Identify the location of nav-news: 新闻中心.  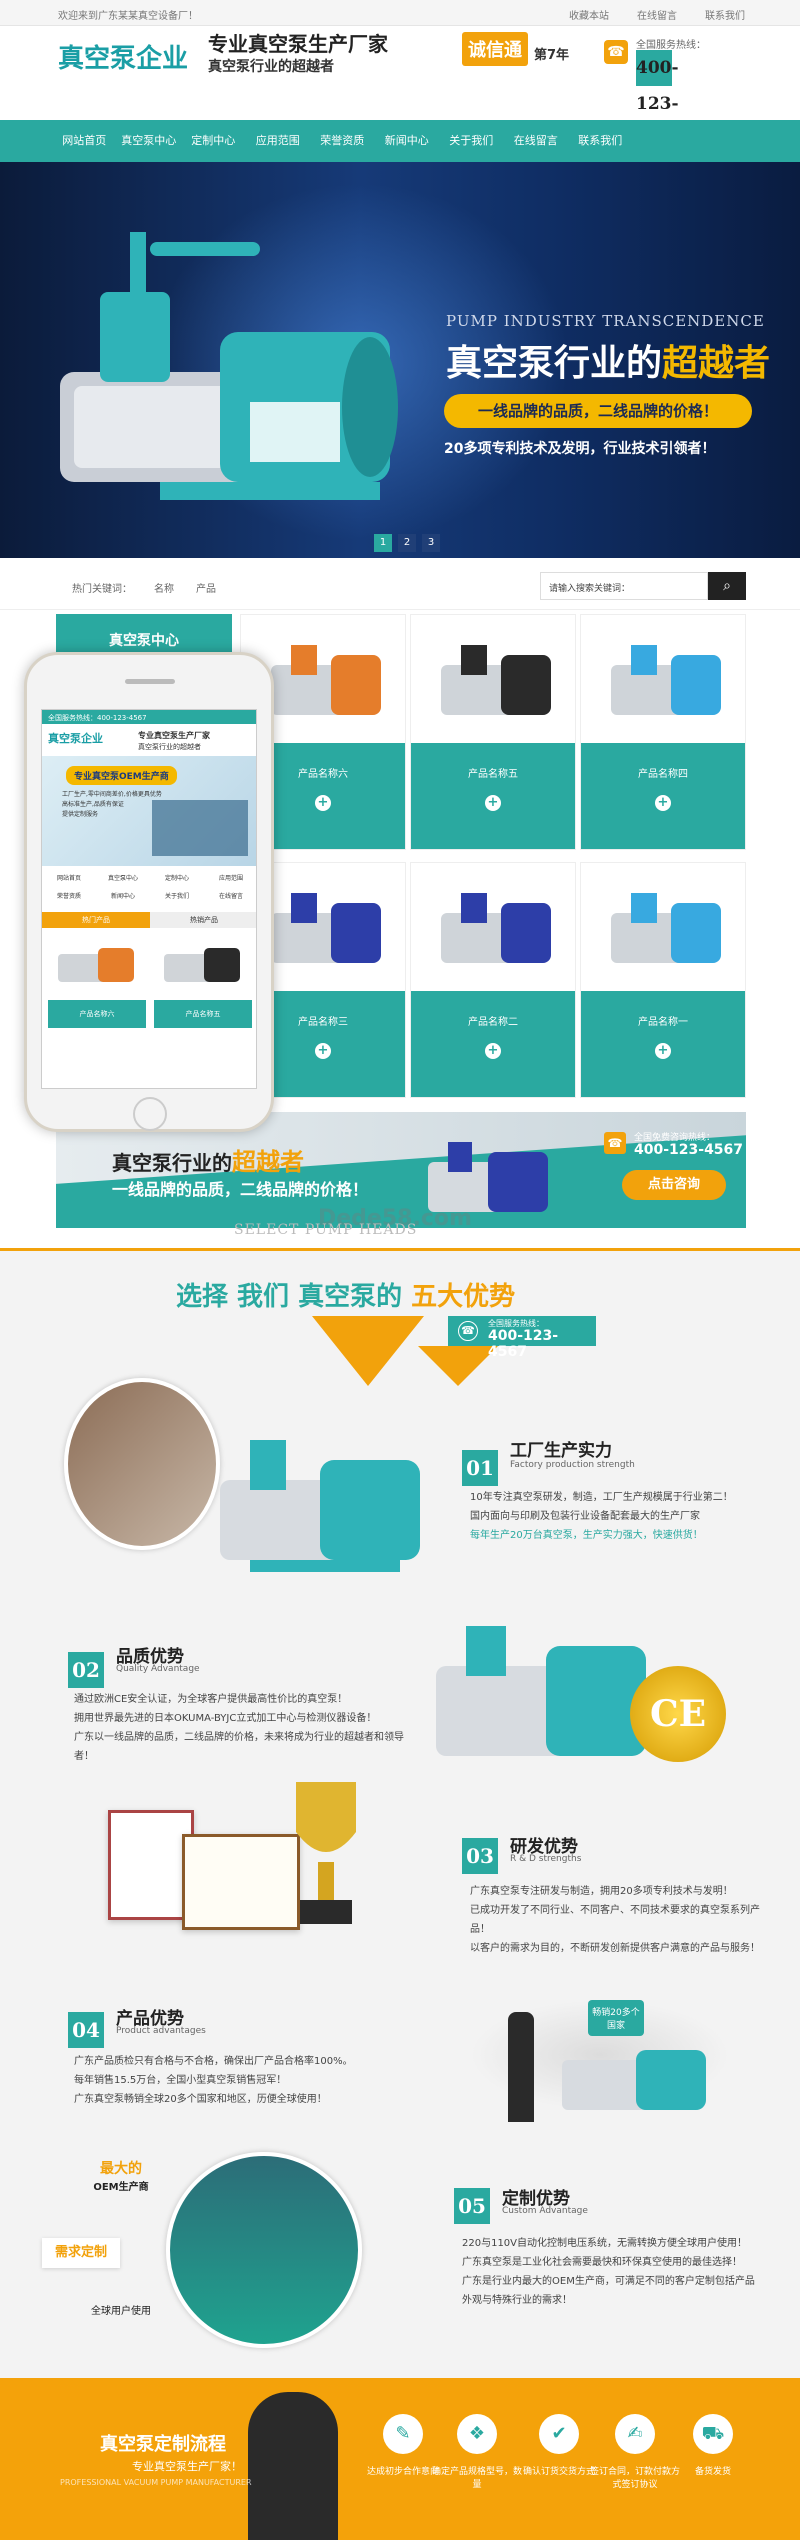
(407, 141).